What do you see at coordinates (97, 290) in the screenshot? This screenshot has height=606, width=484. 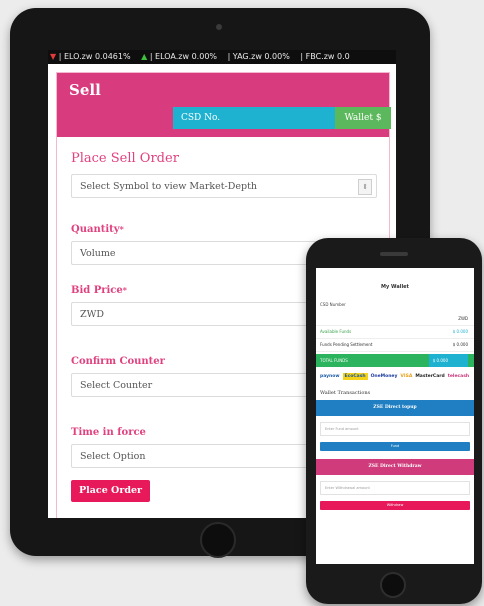 I see `bid-price-label-text: Bid Price` at bounding box center [97, 290].